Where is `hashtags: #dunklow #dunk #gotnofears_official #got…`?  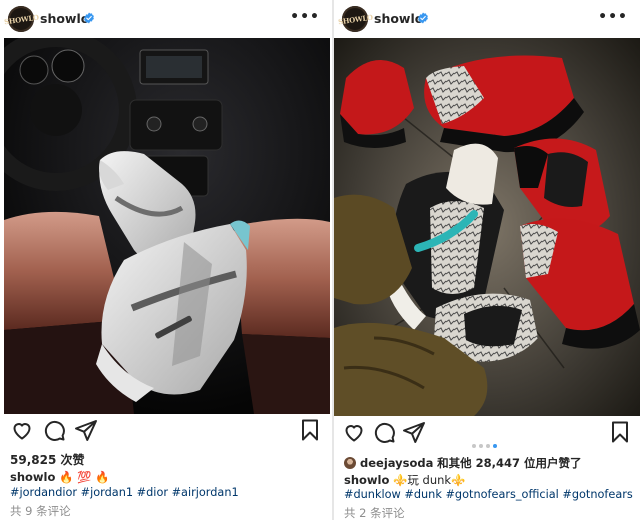 hashtags: #dunklow #dunk #gotnofears_official #got… is located at coordinates (488, 494).